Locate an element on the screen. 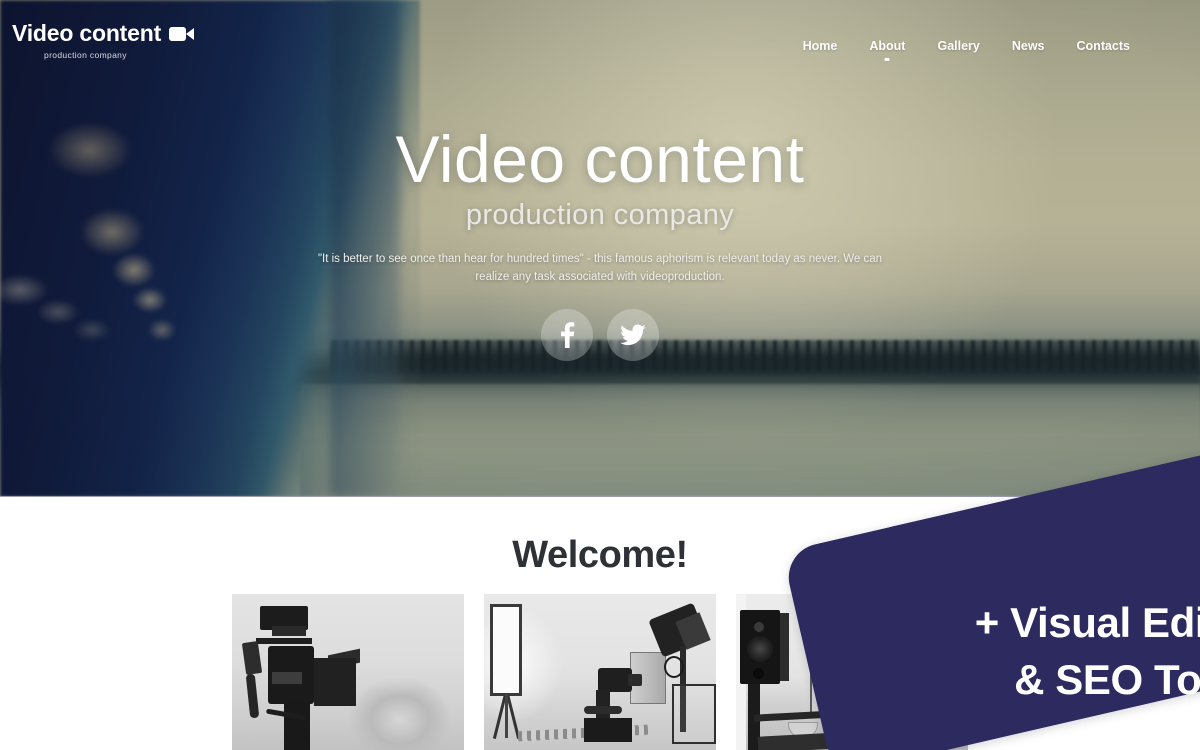 This screenshot has width=1200, height=750. promo-line-2: & SEO Tools is located at coordinates (1107, 679).